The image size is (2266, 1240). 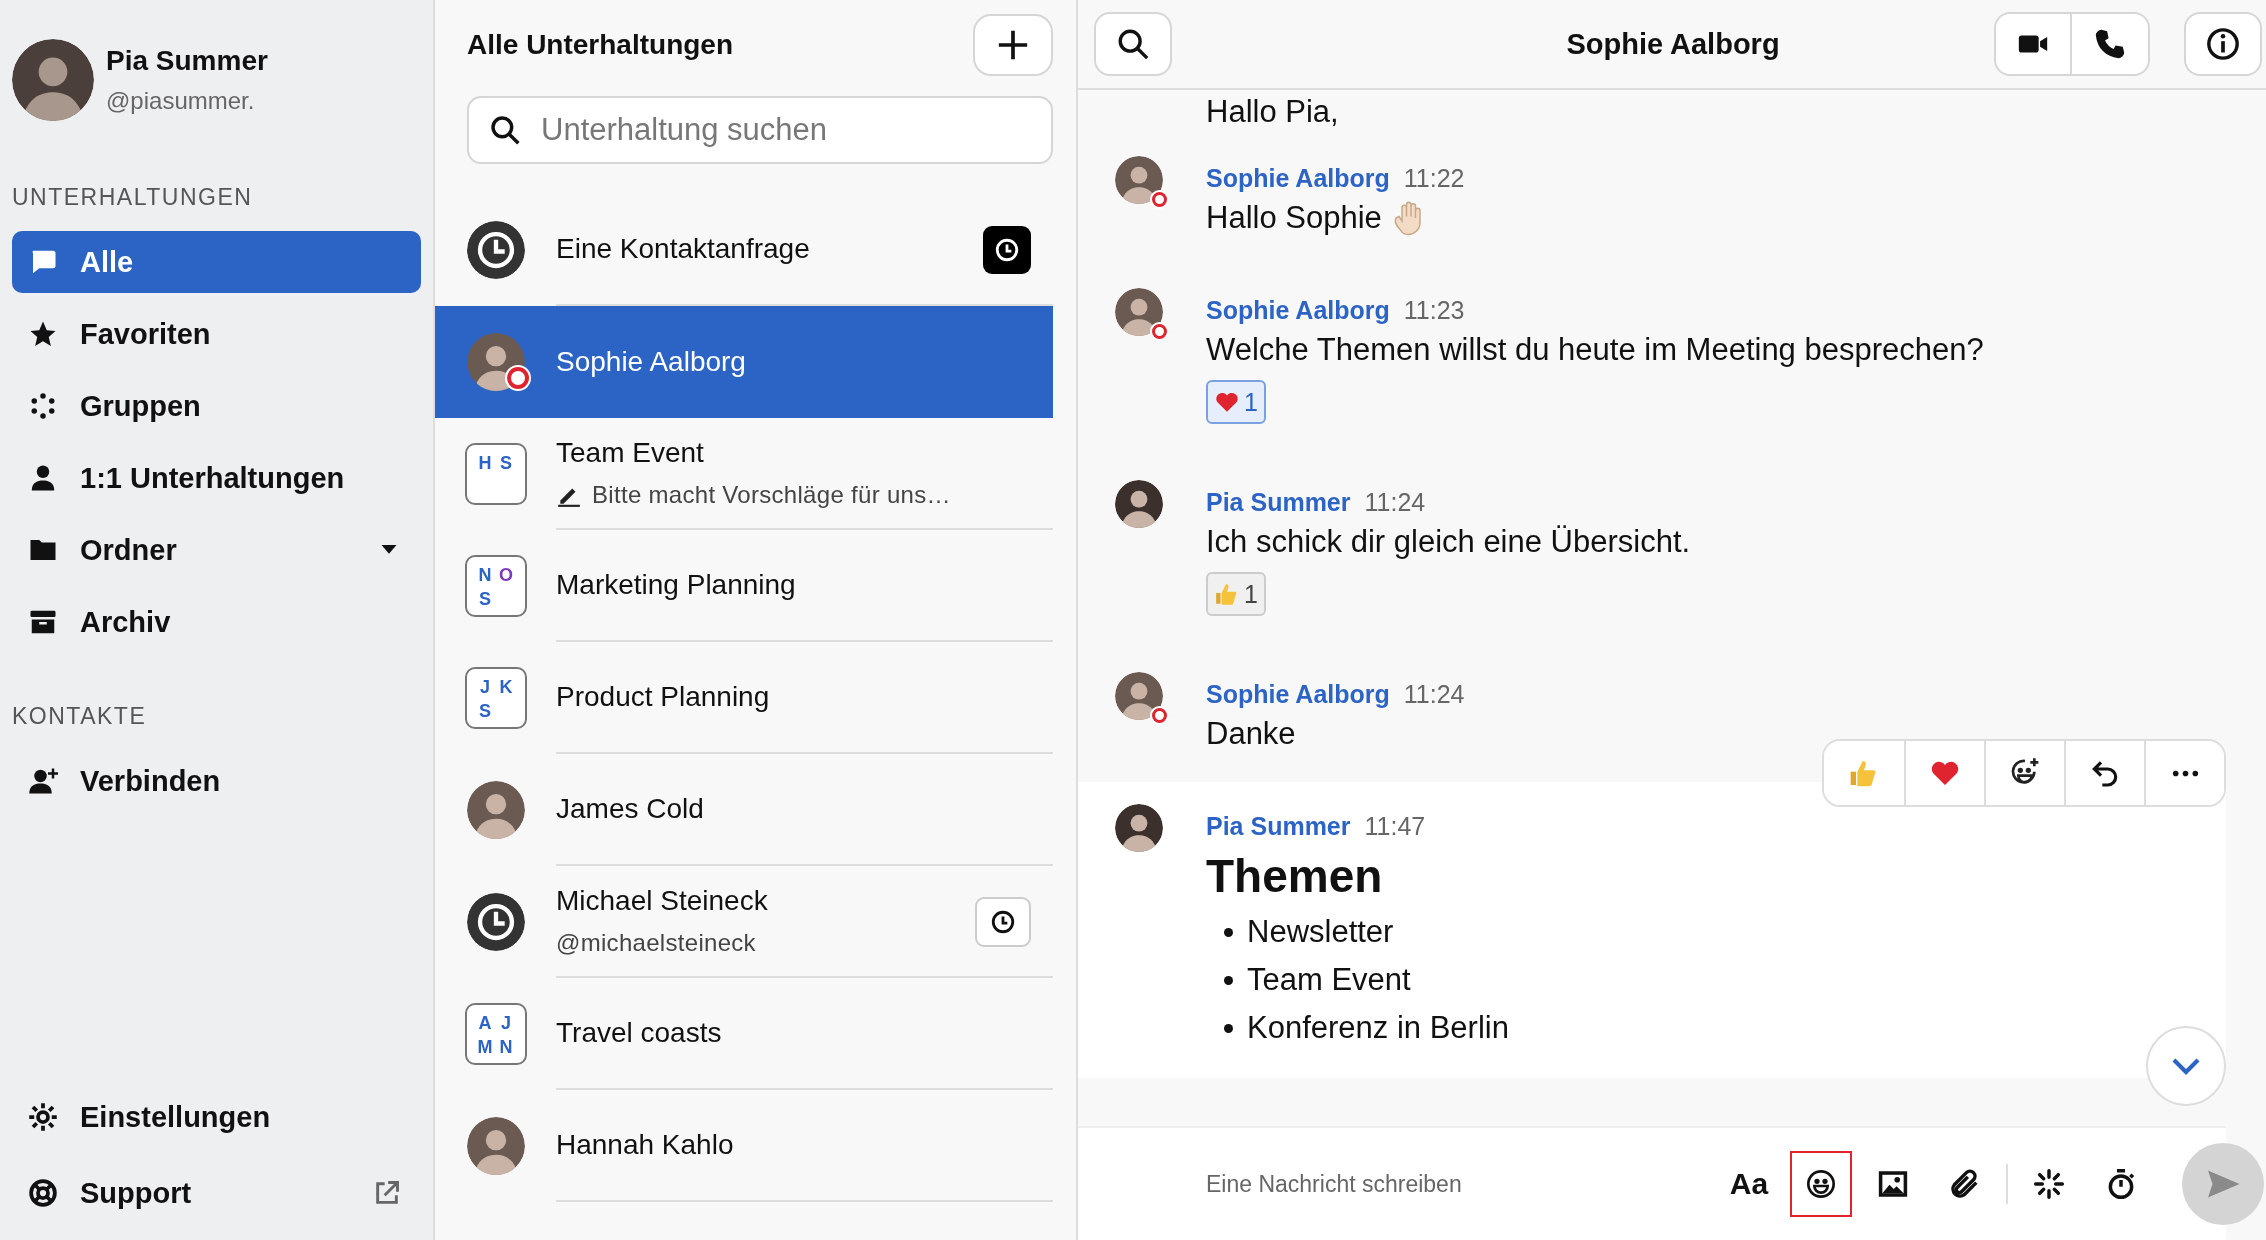 What do you see at coordinates (1329, 980) in the screenshot?
I see `list-item: Team Event` at bounding box center [1329, 980].